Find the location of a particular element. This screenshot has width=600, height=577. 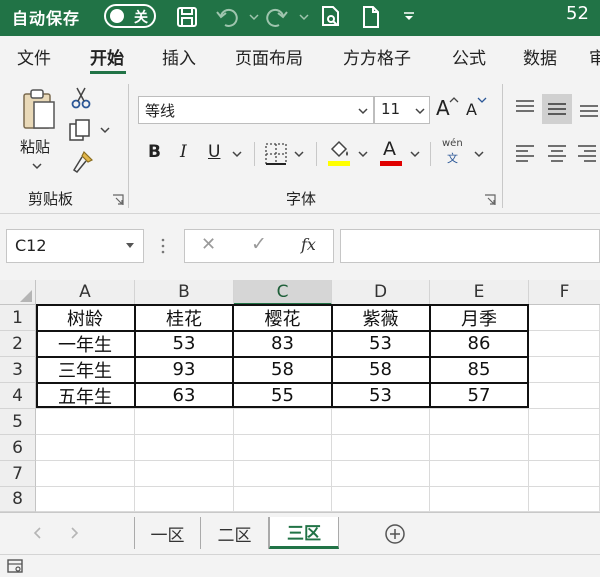

cell-a4: 五年生 is located at coordinates (85, 396).